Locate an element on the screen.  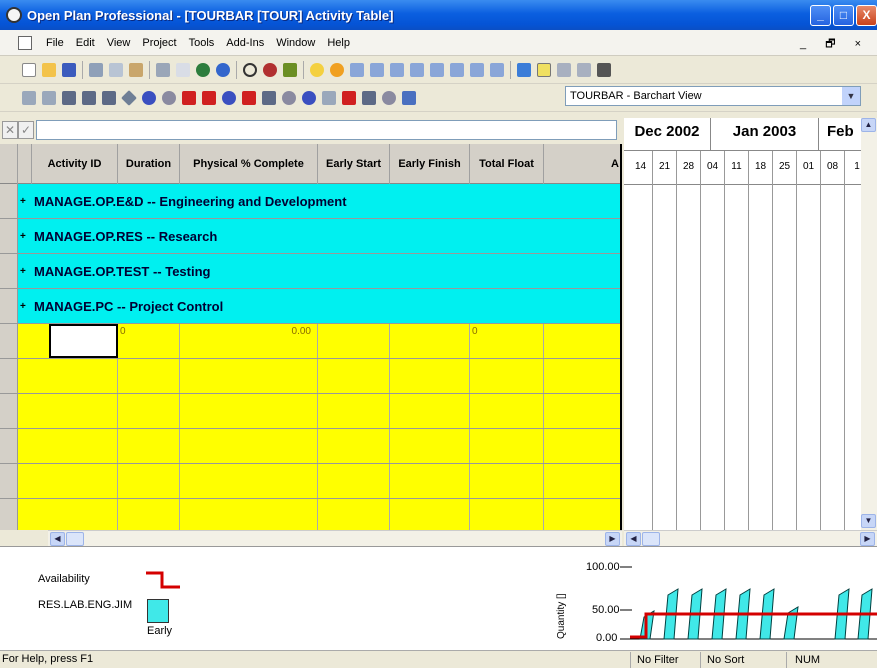
menu-help: Help is located at coordinates (338, 43).